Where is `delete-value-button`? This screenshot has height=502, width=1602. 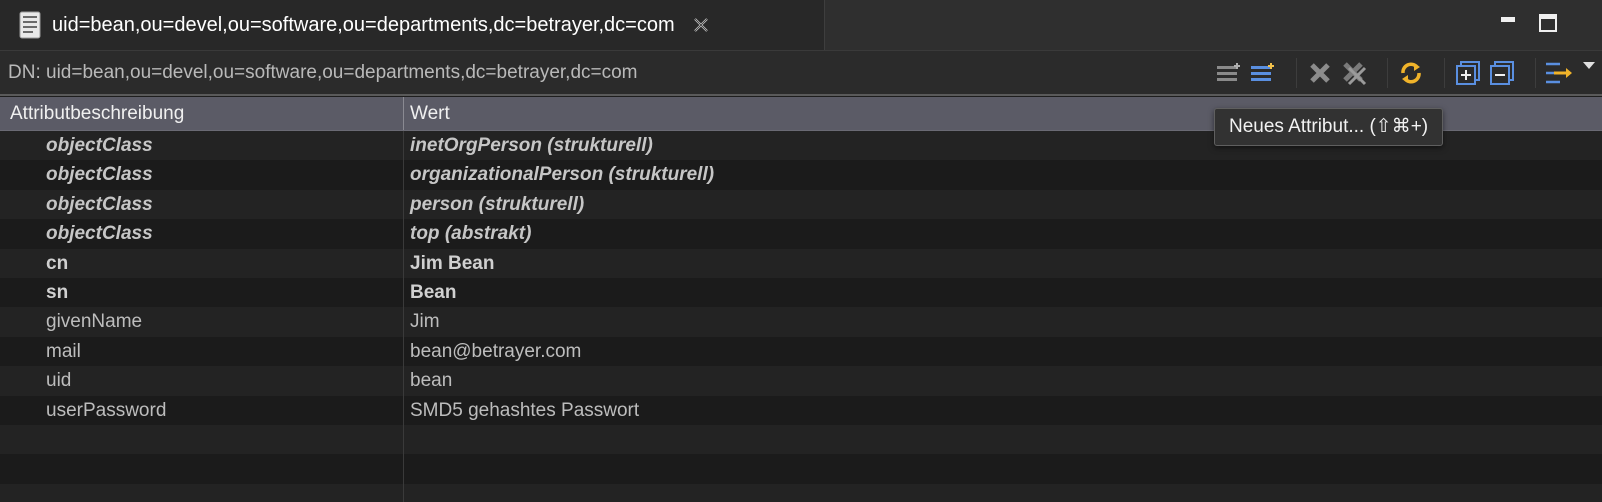
delete-value-button is located at coordinates (1320, 73).